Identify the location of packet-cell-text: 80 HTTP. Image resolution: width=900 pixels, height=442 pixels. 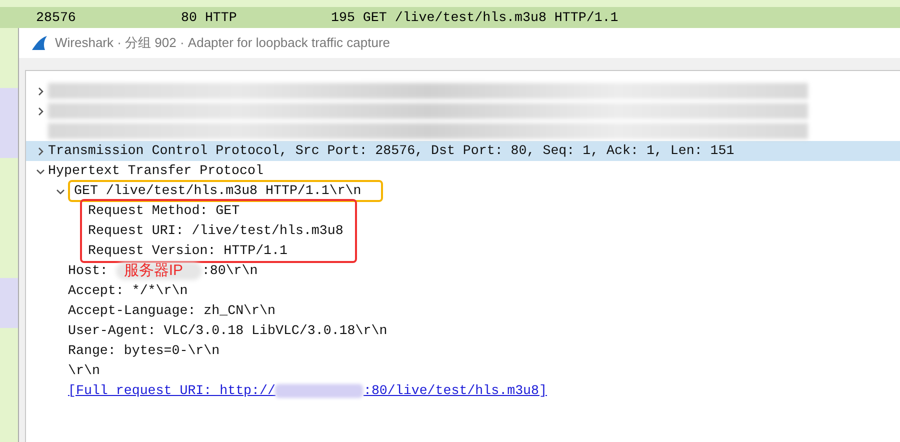
(209, 17).